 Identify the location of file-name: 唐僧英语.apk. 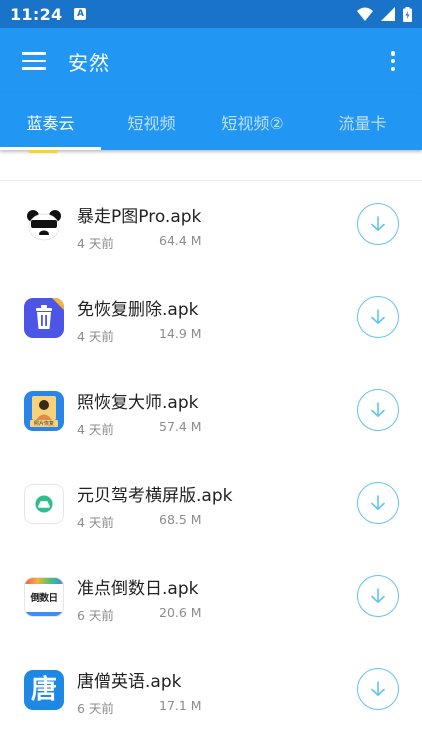
(129, 682).